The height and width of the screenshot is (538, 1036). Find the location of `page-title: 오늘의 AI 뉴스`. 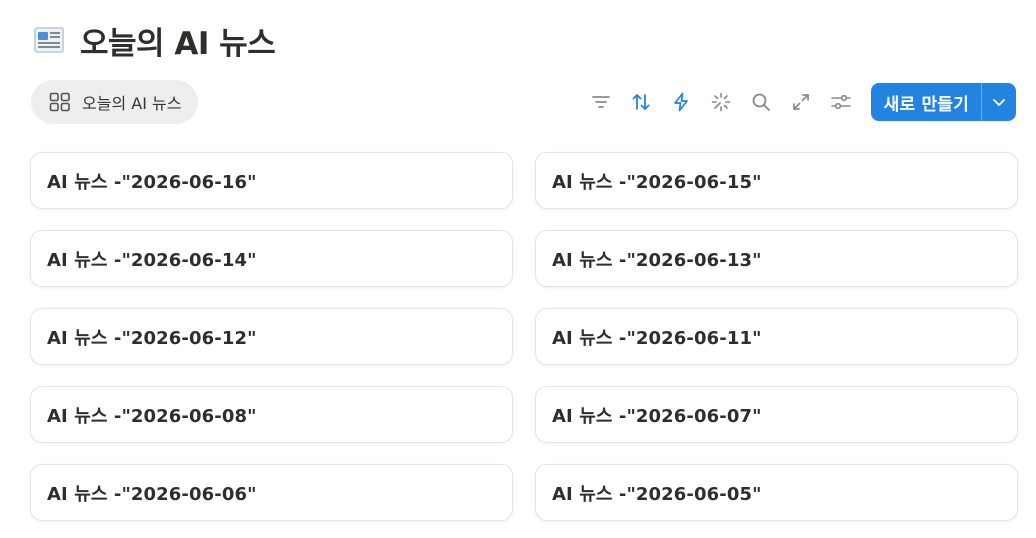

page-title: 오늘의 AI 뉴스 is located at coordinates (178, 43).